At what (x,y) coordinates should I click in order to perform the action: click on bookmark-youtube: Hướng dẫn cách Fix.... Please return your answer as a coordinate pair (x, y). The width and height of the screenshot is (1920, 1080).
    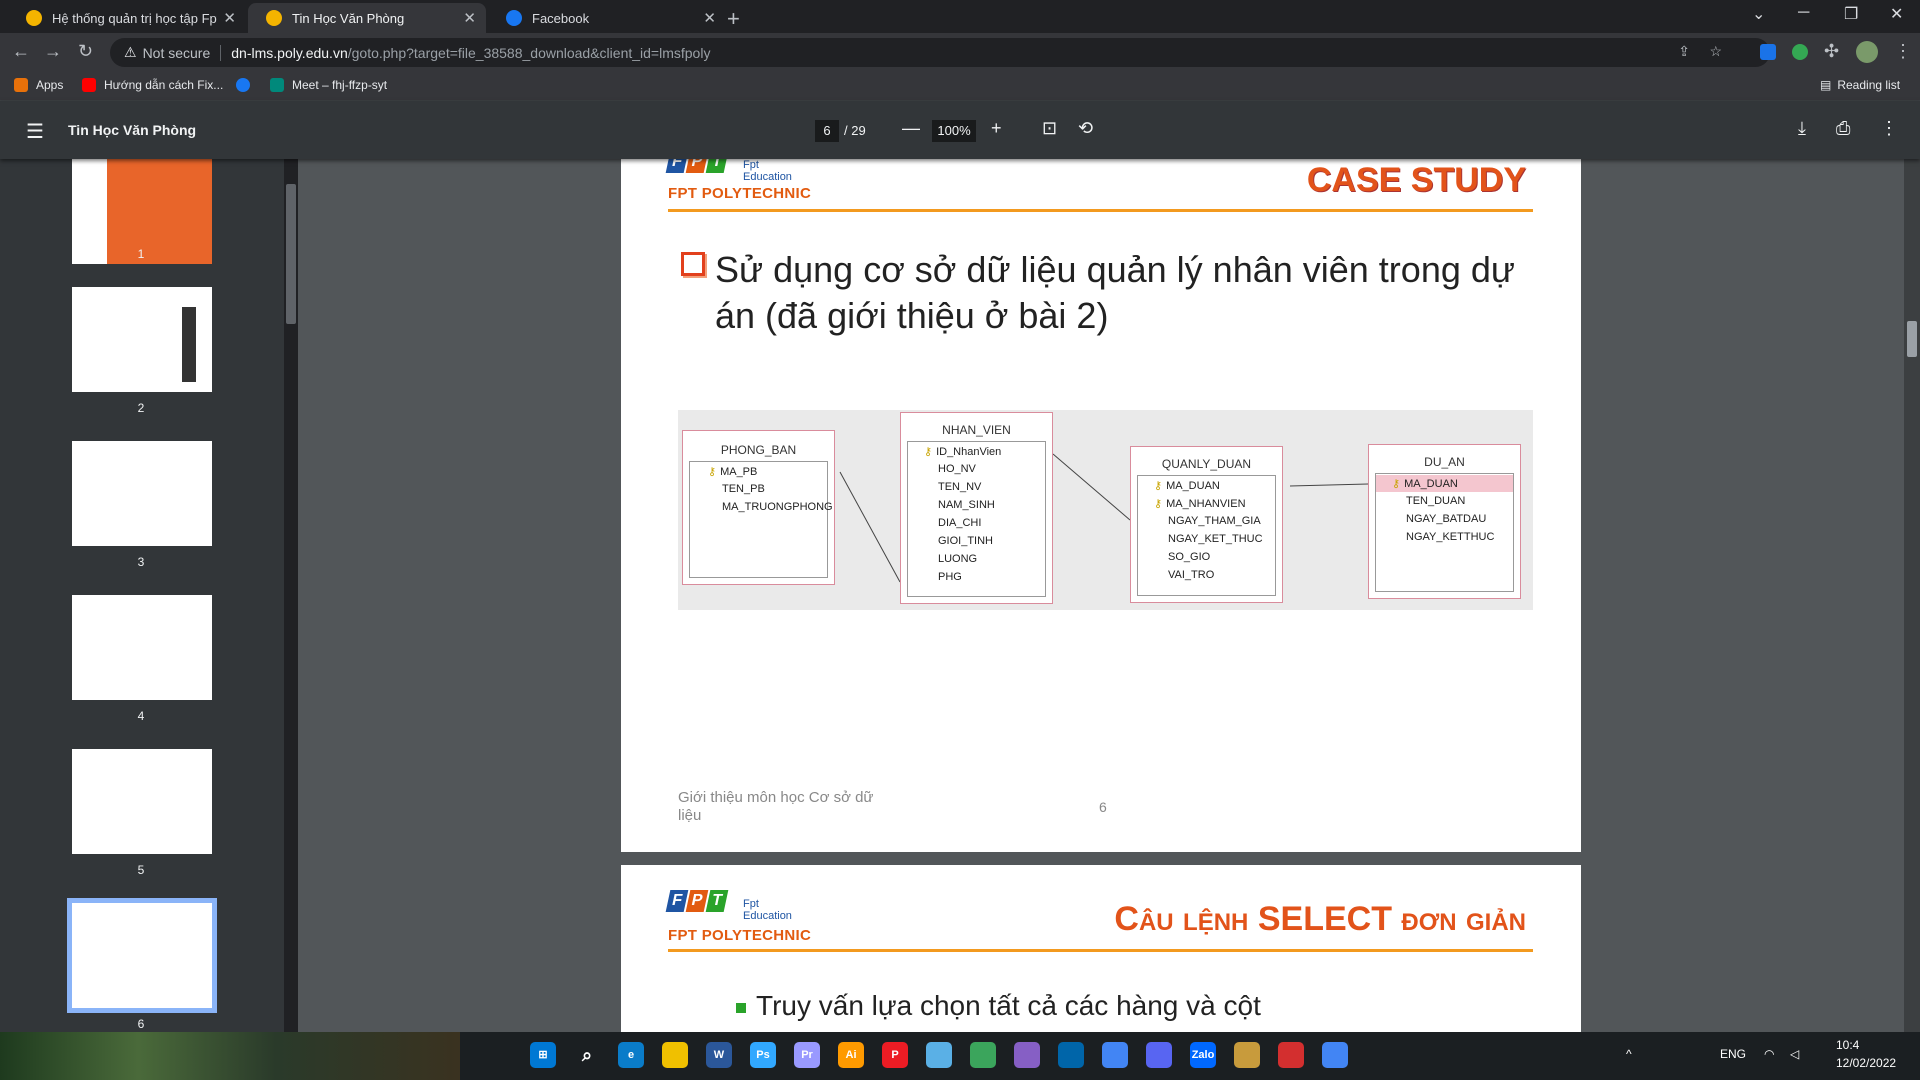
    Looking at the image, I should click on (152, 85).